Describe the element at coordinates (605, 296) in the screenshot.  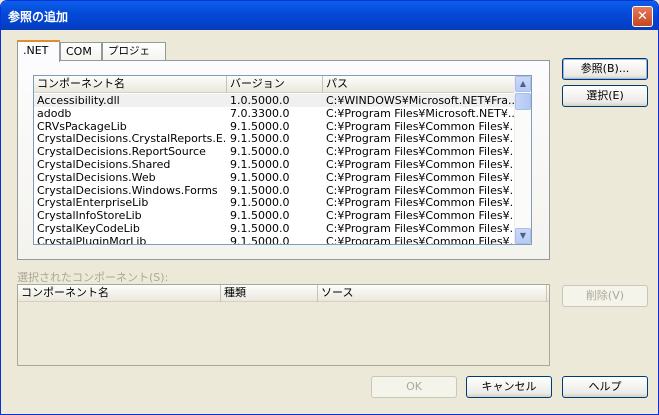
I see `remove-button: 削除(V)` at that location.